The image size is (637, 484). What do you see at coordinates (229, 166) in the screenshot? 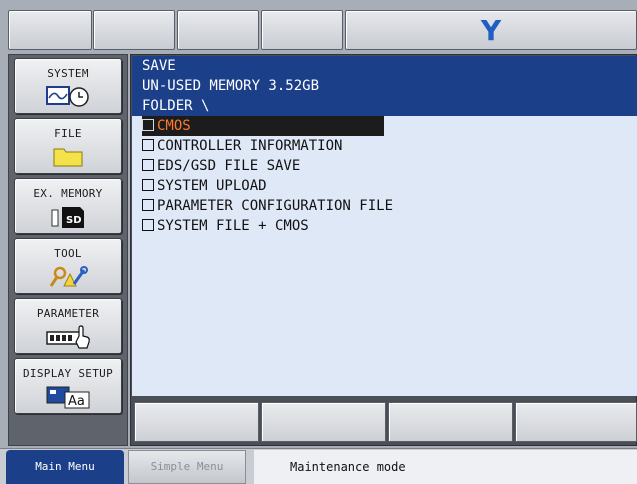
I see `list-item-label: EDS/GSD FILE SAVE` at bounding box center [229, 166].